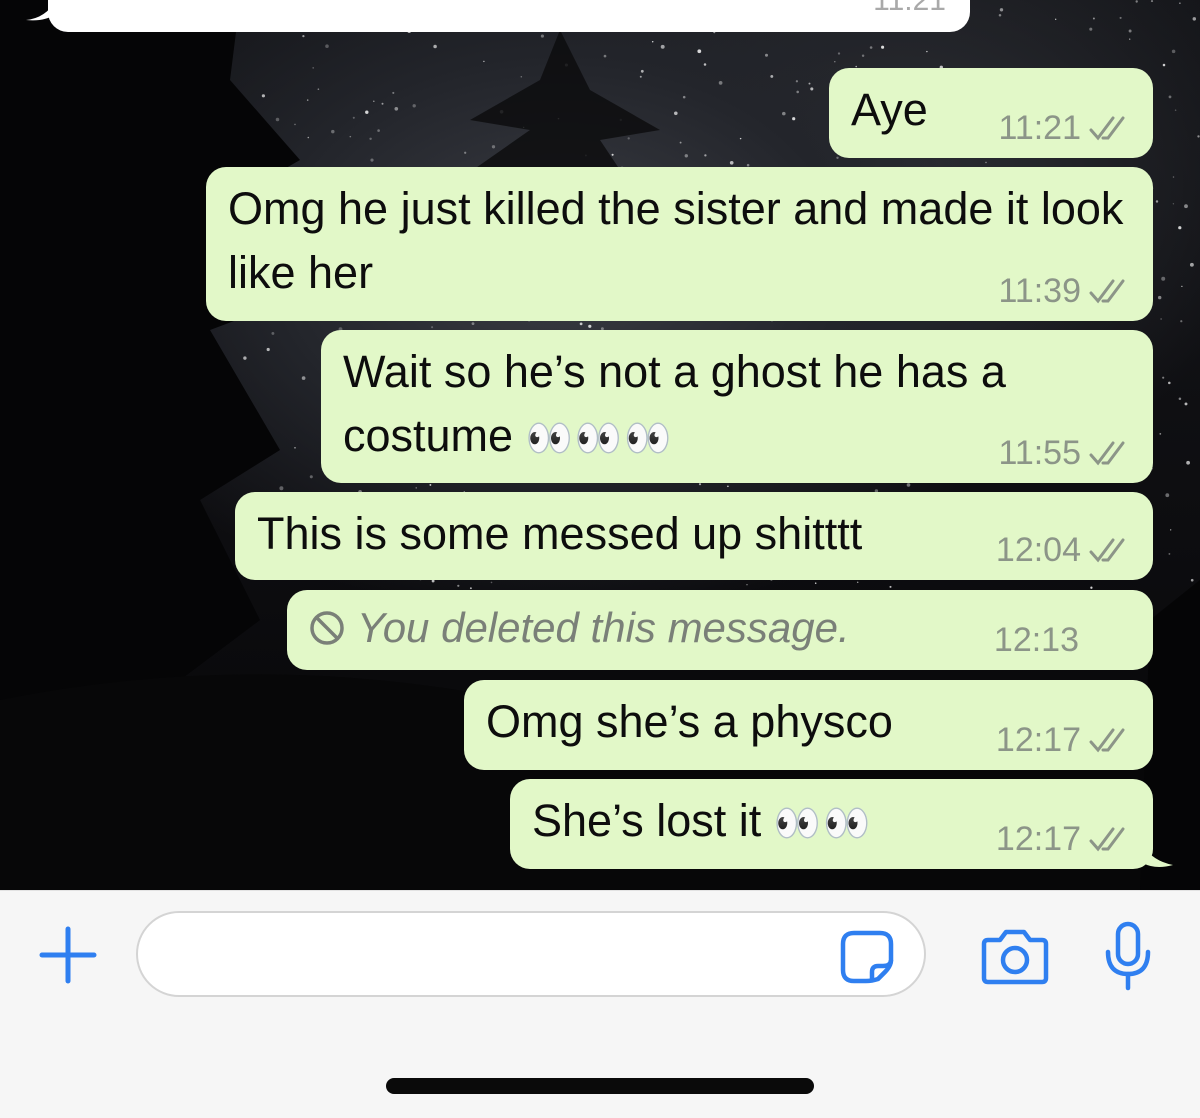  I want to click on message-text: This is some messed up shitttt, so click(560, 533).